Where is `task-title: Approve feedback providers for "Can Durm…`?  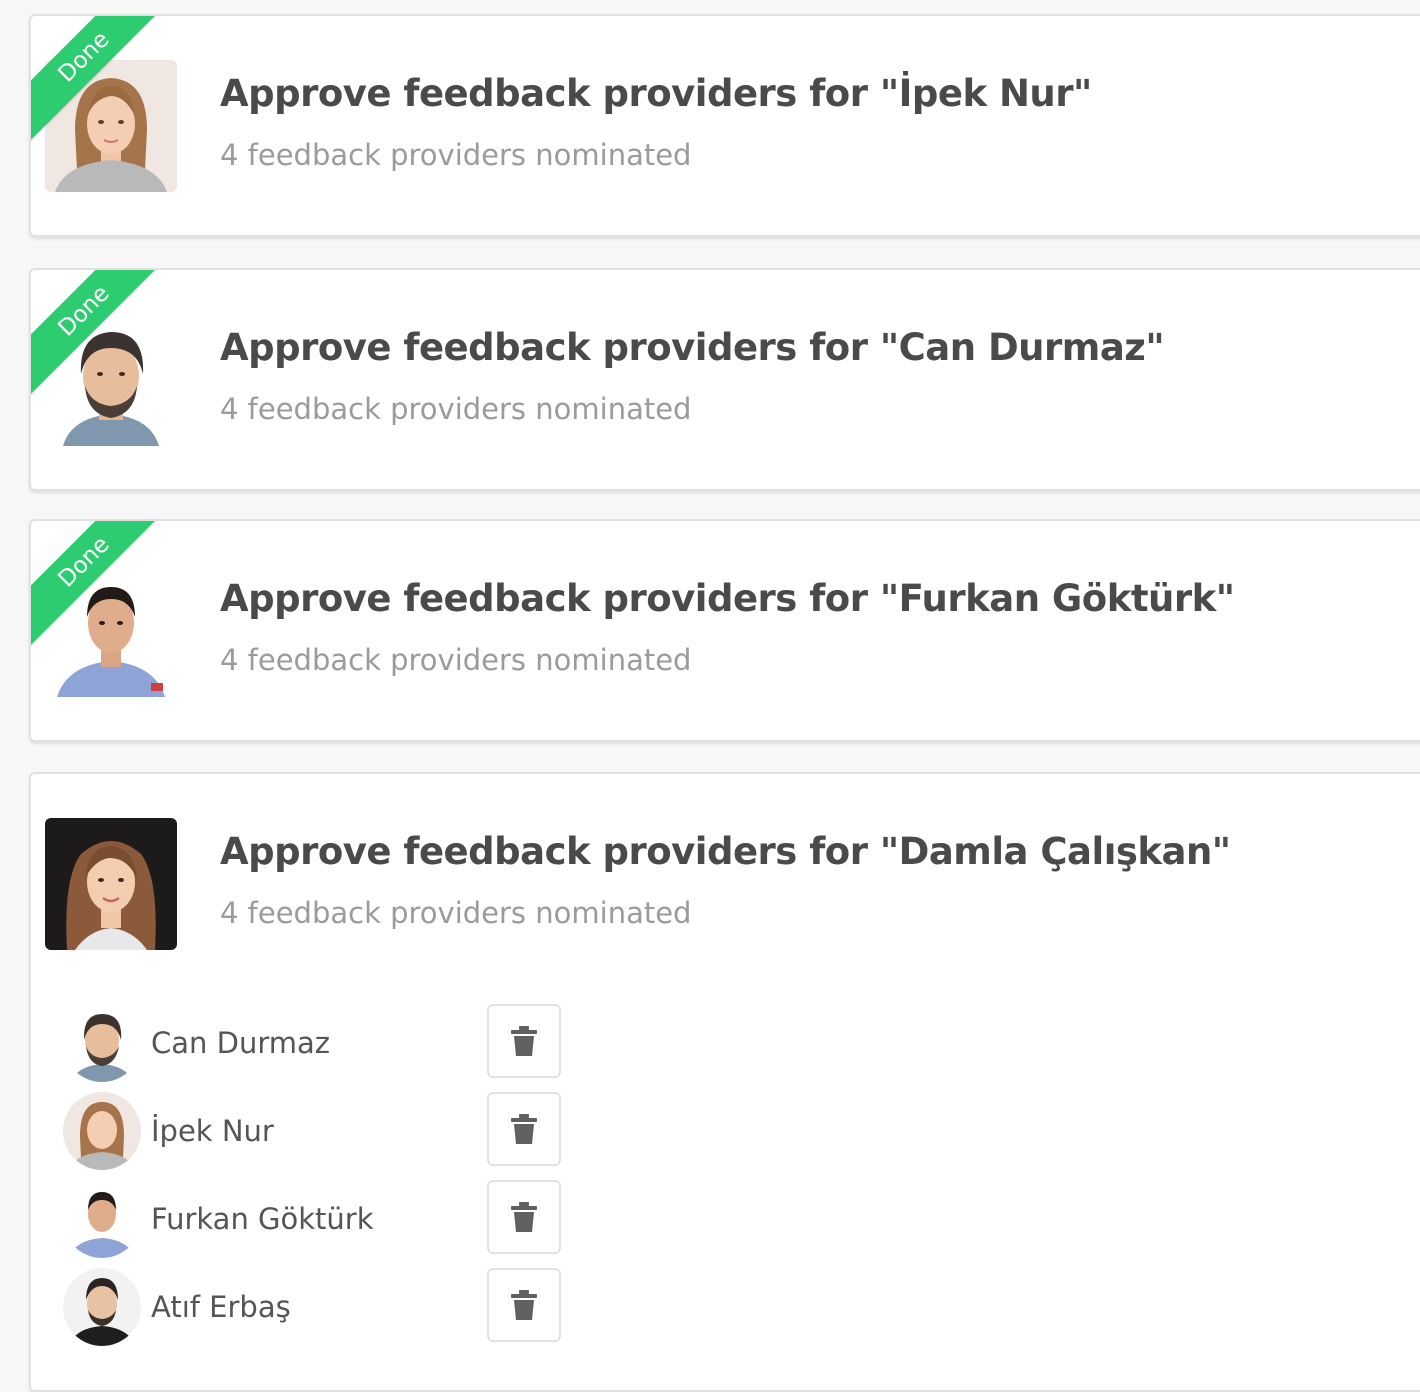
task-title: Approve feedback providers for "Can Durm… is located at coordinates (692, 347).